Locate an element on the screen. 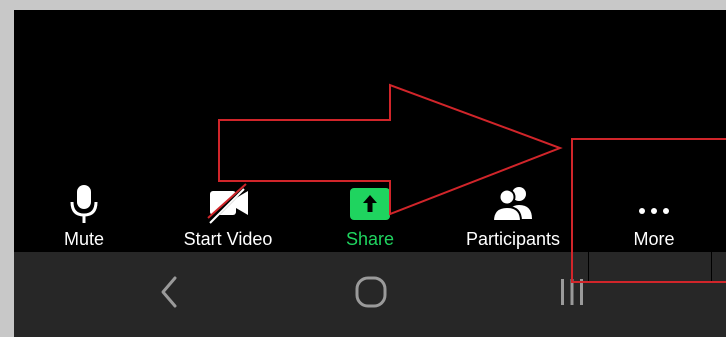 The image size is (726, 337). home-circle-icon is located at coordinates (371, 294).